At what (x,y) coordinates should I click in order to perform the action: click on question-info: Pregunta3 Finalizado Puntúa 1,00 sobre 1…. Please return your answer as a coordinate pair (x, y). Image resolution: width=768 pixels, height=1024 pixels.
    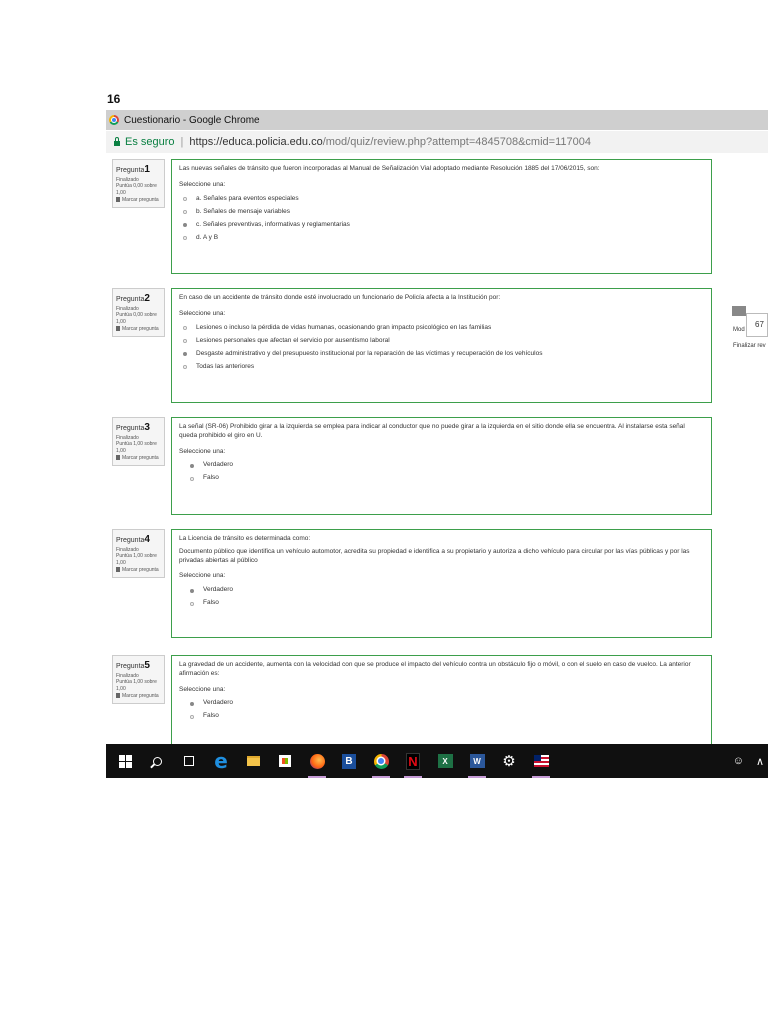
    Looking at the image, I should click on (138, 441).